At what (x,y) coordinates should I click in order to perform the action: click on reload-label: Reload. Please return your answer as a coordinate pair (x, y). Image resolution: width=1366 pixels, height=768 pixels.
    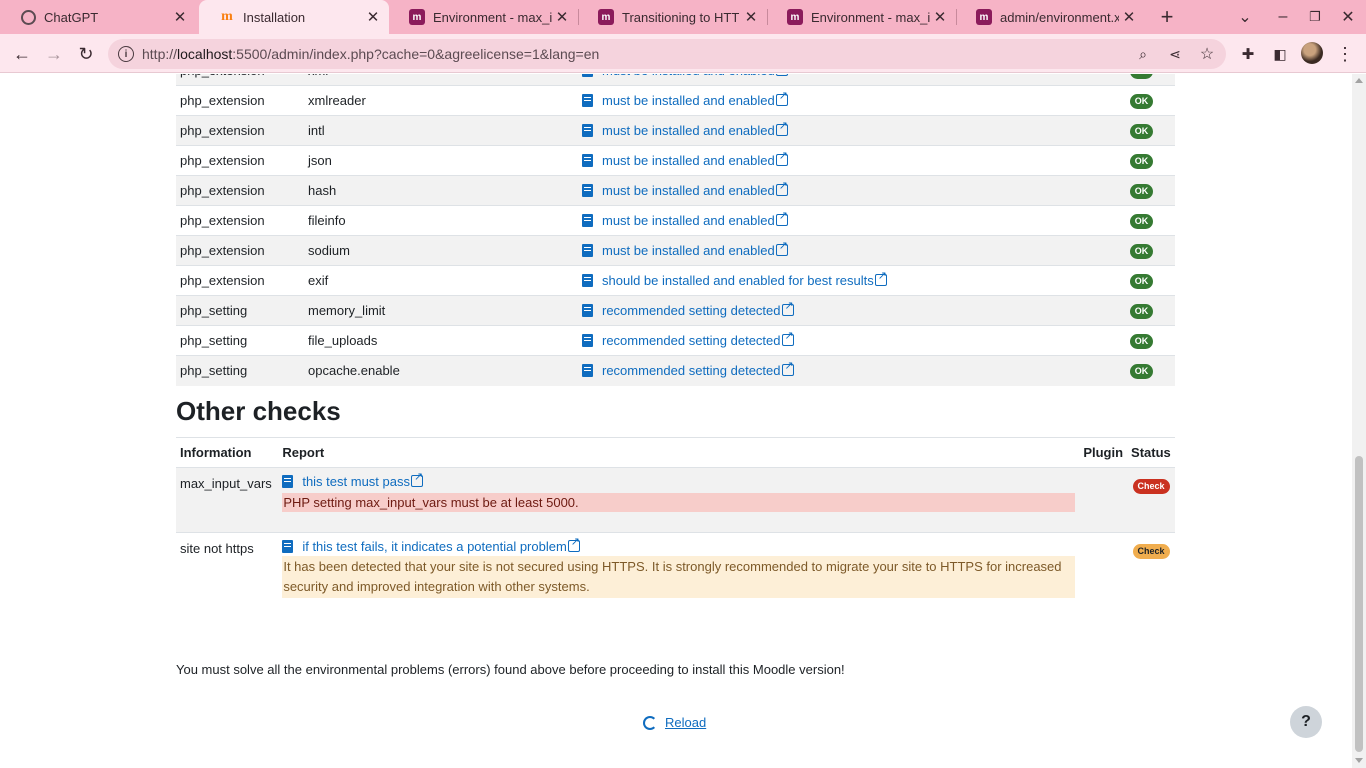
    Looking at the image, I should click on (686, 722).